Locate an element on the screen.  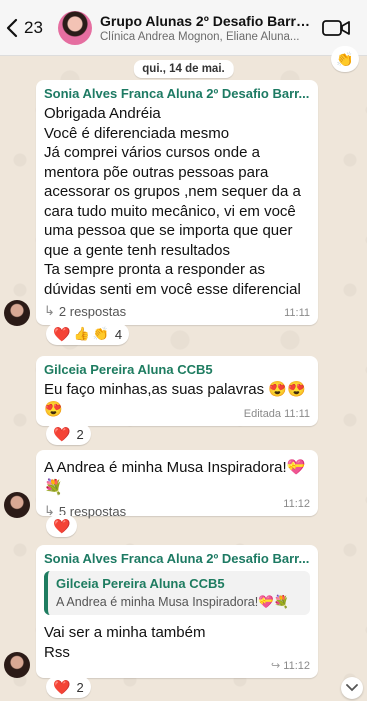
message-line: Você é diferenciada mesmo is located at coordinates (137, 133).